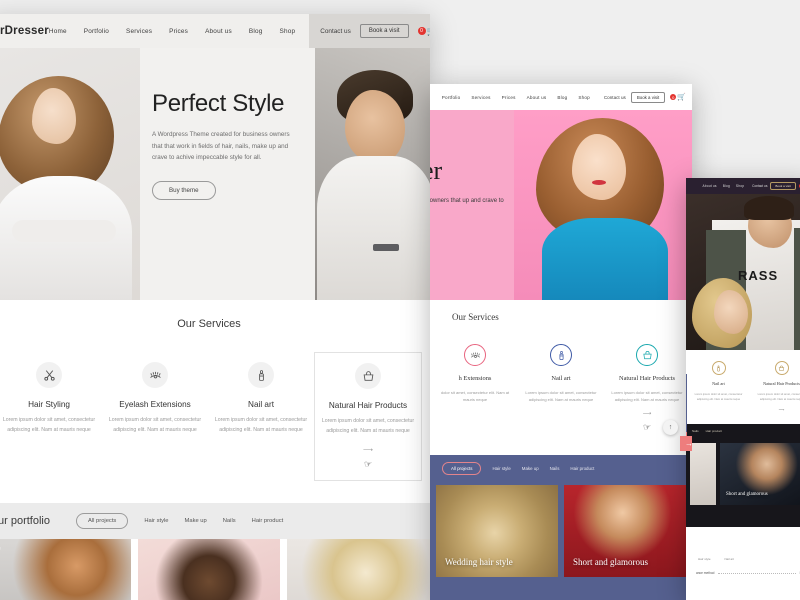 The height and width of the screenshot is (600, 800). What do you see at coordinates (686, 403) in the screenshot?
I see `window2-edge-sliver` at bounding box center [686, 403].